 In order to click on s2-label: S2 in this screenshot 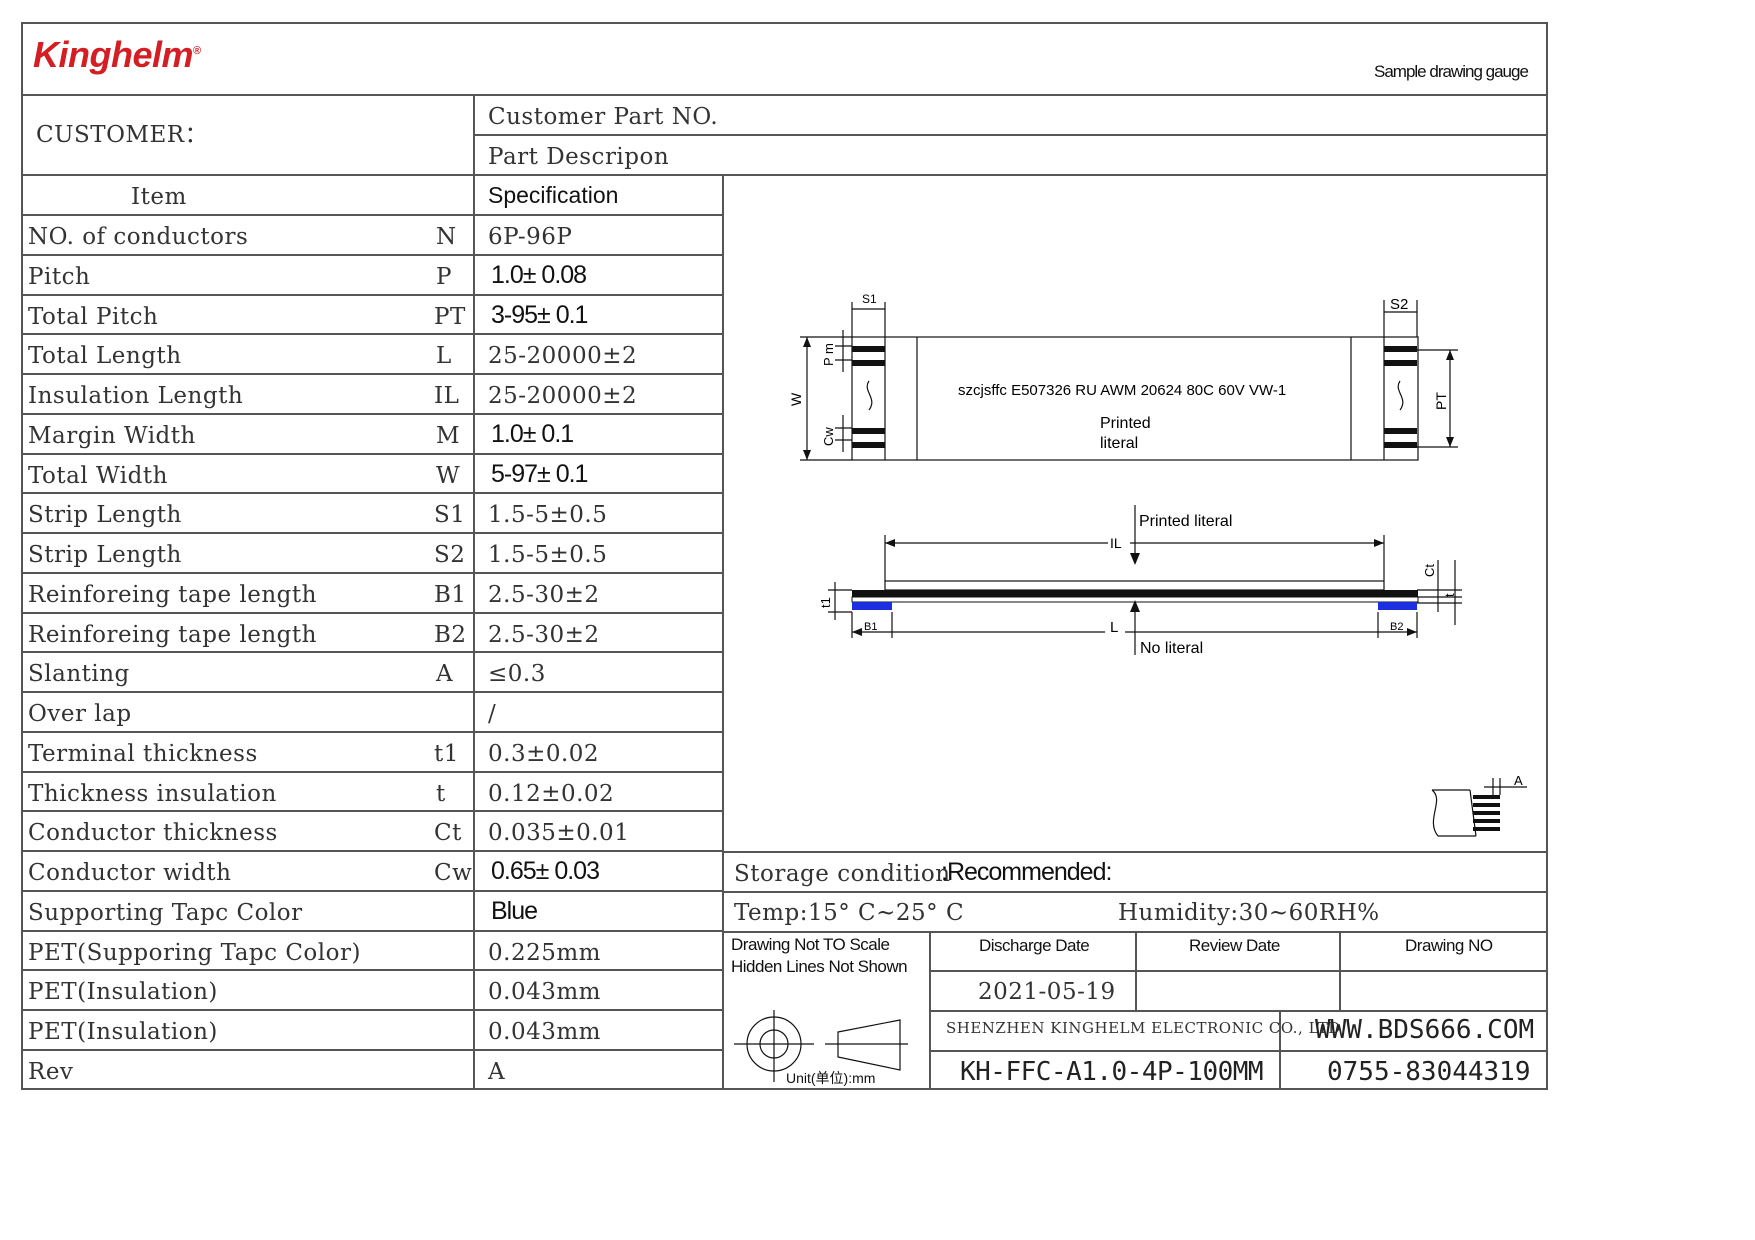, I will do `click(1399, 304)`.